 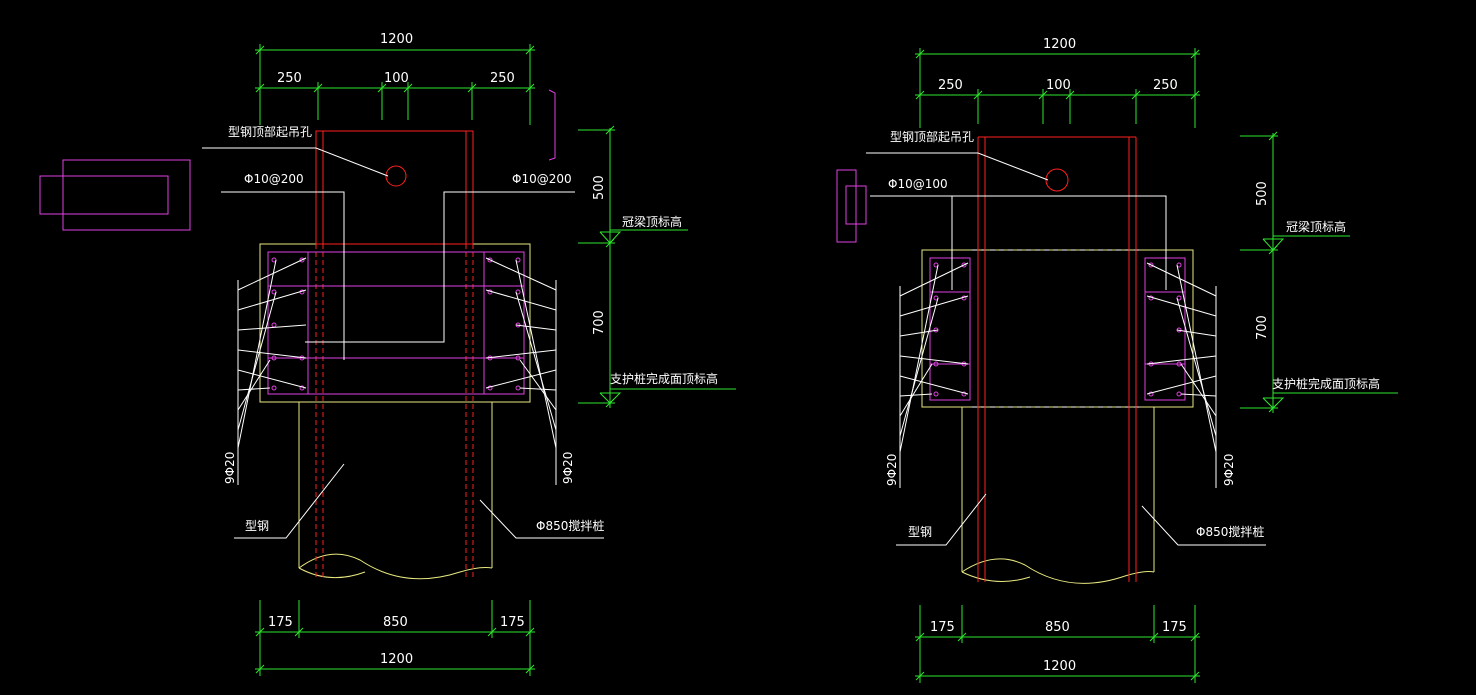 What do you see at coordinates (1018, 233) in the screenshot?
I see `right-stirrup-leaders: Φ10@100` at bounding box center [1018, 233].